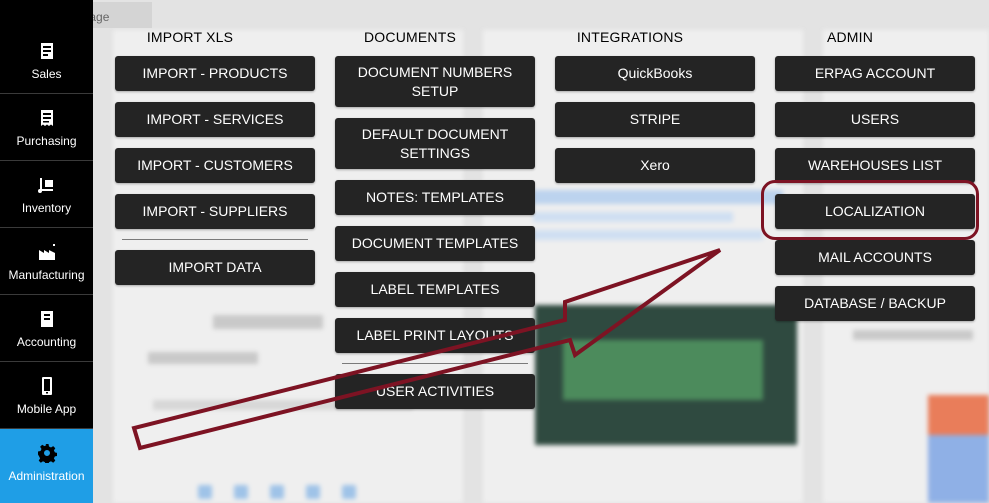  Describe the element at coordinates (46, 74) in the screenshot. I see `sidebar-item-label: Sales` at that location.